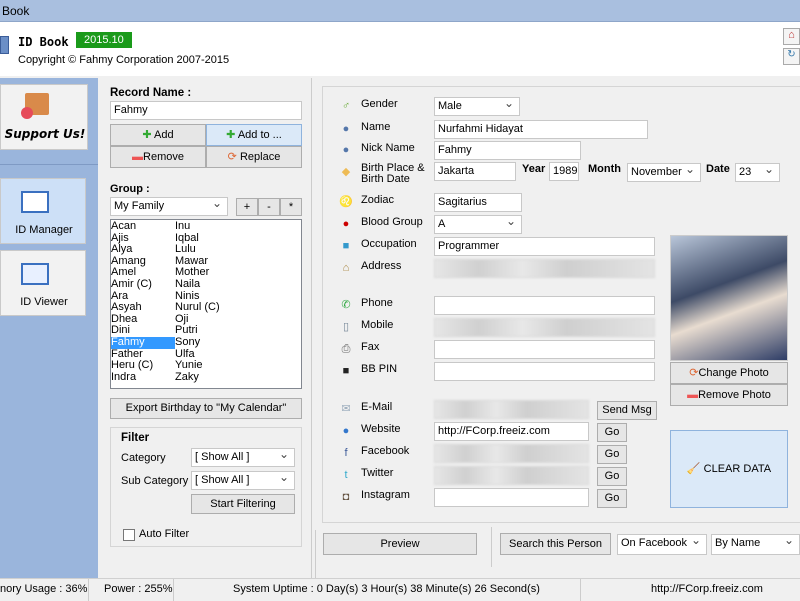  What do you see at coordinates (544, 327) in the screenshot?
I see `mobile-input` at bounding box center [544, 327].